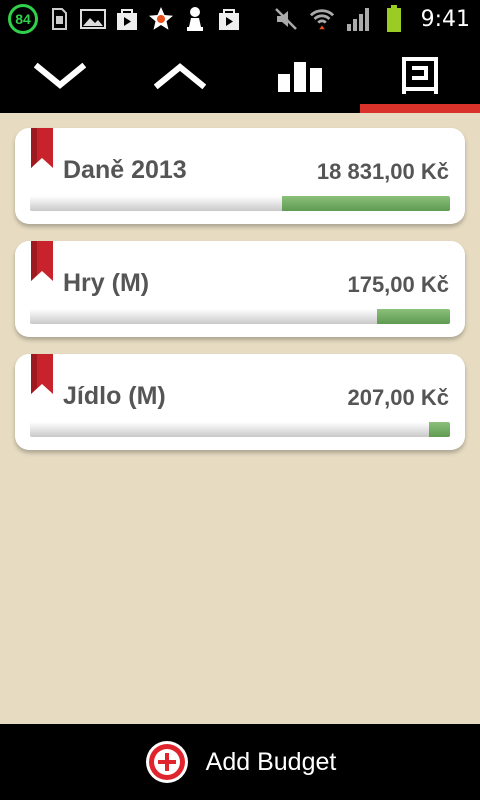 The image size is (480, 800). I want to click on clock: 9:41, so click(445, 19).